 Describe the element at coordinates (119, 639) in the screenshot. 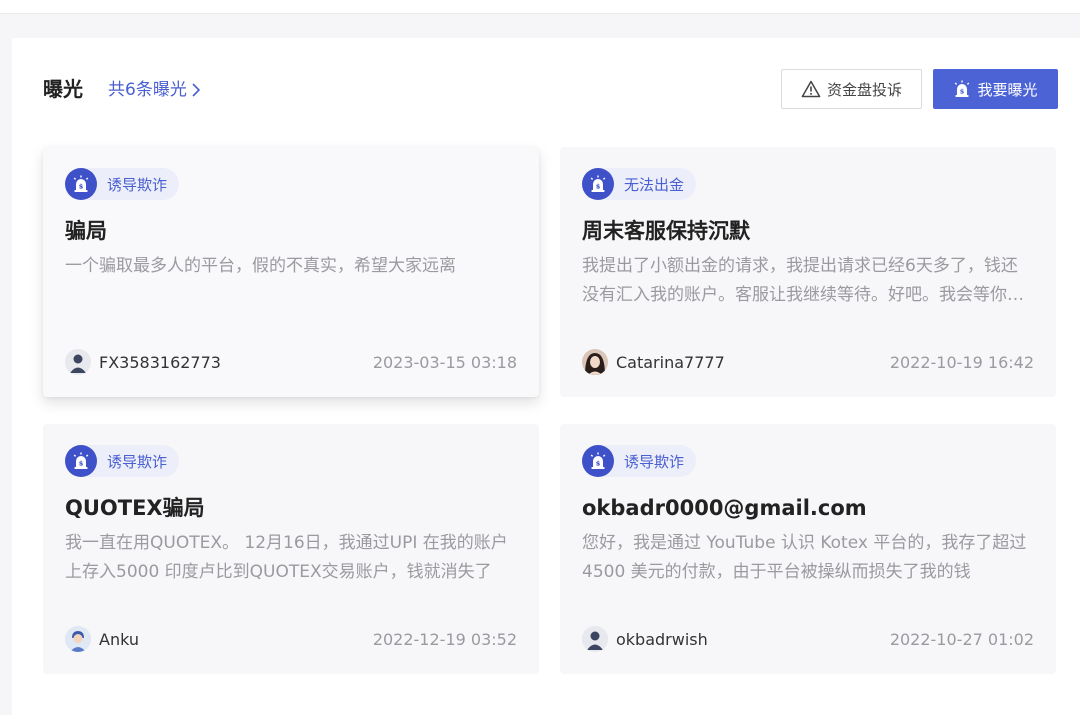

I see `author-name: Anku` at that location.